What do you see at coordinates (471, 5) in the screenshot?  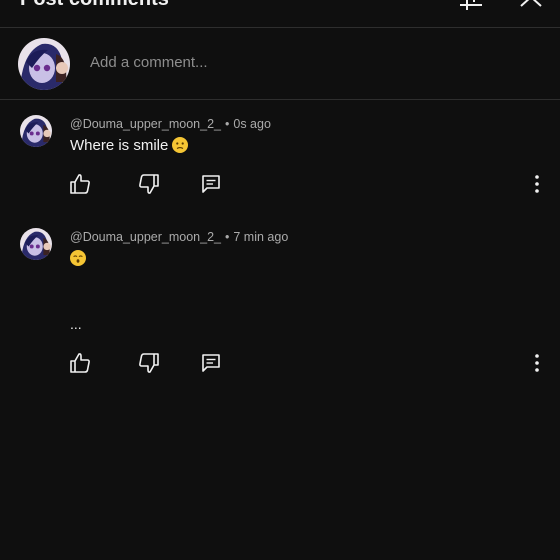 I see `filter-icon` at bounding box center [471, 5].